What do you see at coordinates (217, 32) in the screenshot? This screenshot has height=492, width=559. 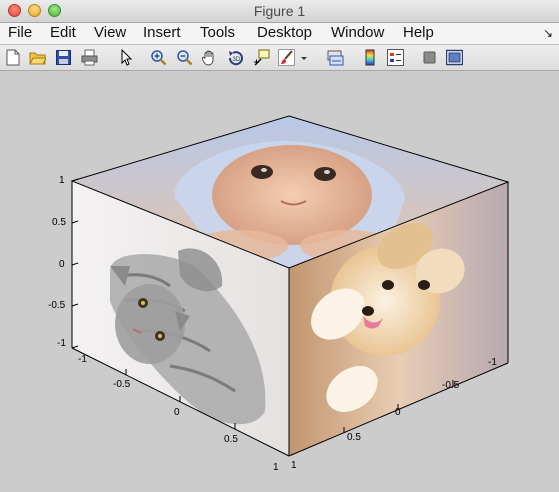 I see `menu-tools: Tools` at bounding box center [217, 32].